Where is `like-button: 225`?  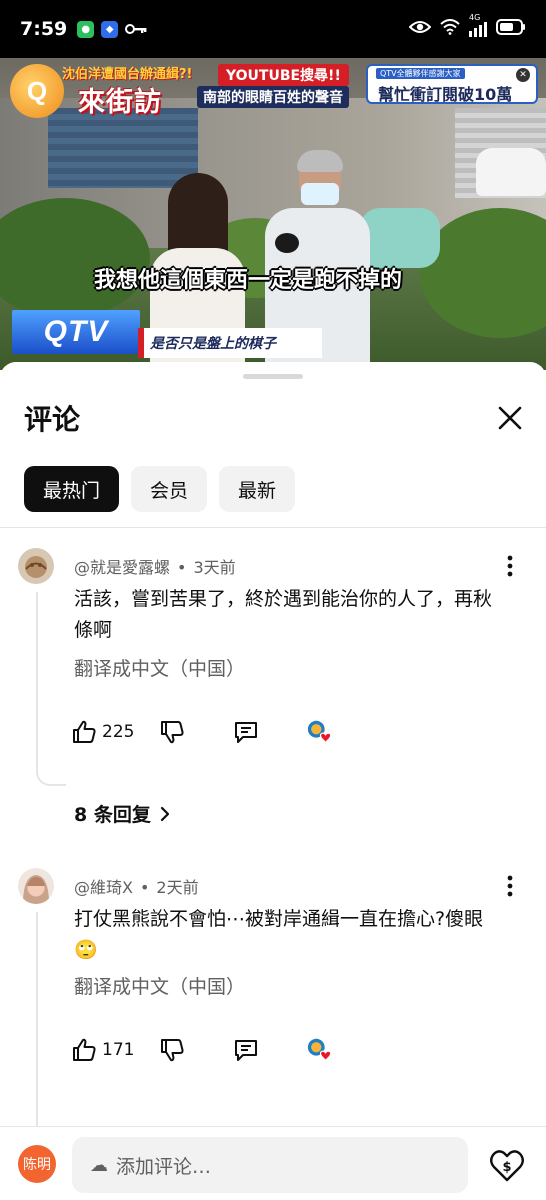 like-button: 225 is located at coordinates (102, 732).